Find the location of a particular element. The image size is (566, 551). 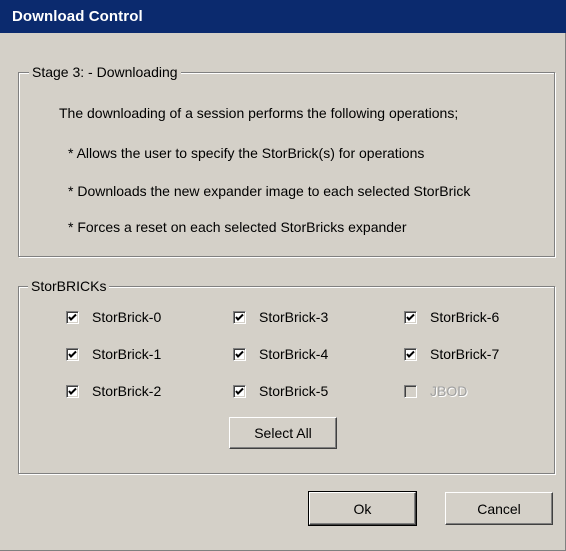

checkbox-storbrick-6: StorBrick-6 is located at coordinates (451, 317).